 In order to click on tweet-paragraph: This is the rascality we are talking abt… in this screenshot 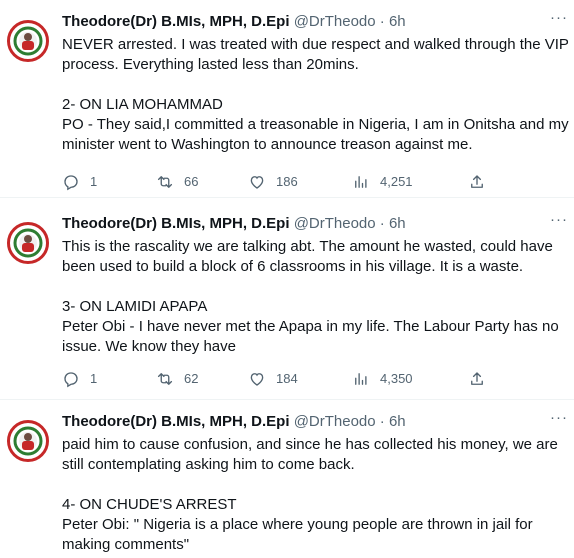, I will do `click(307, 256)`.